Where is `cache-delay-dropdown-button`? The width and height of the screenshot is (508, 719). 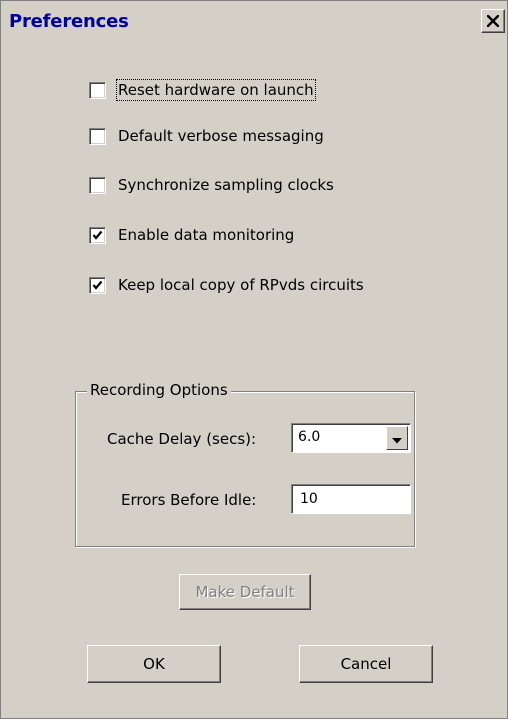
cache-delay-dropdown-button is located at coordinates (397, 438).